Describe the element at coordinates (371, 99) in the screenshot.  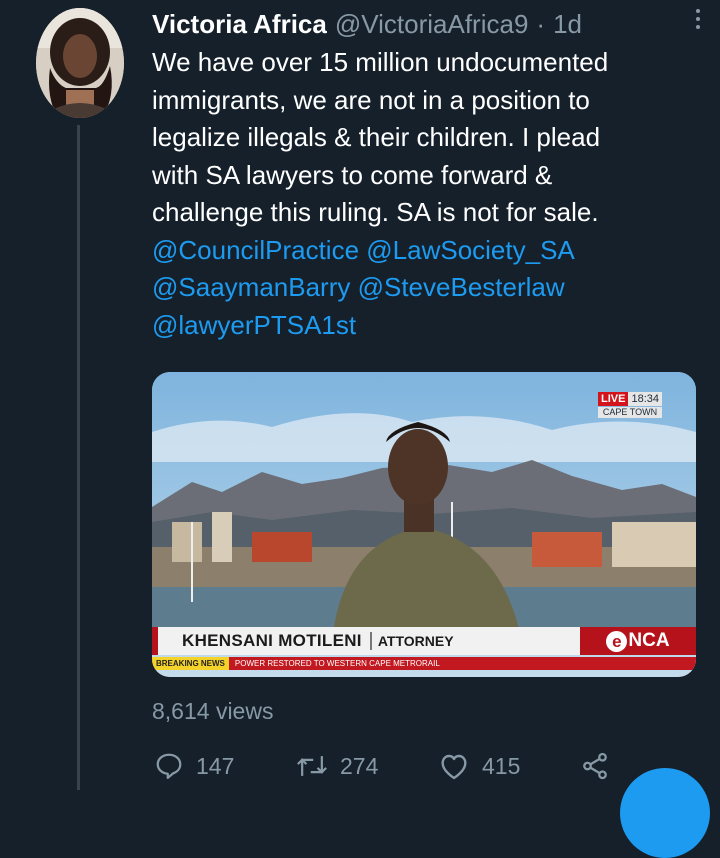
I see `tweet-text-line: immigrants, we are not in a position to` at that location.